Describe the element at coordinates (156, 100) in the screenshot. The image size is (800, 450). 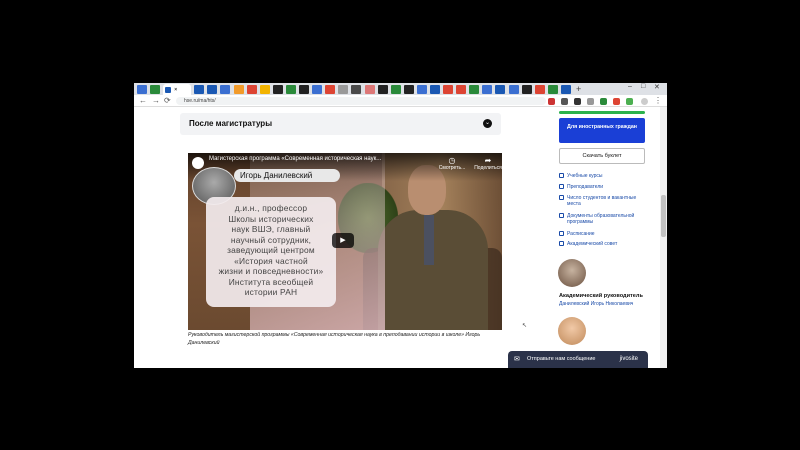
I see `forward-button: →` at that location.